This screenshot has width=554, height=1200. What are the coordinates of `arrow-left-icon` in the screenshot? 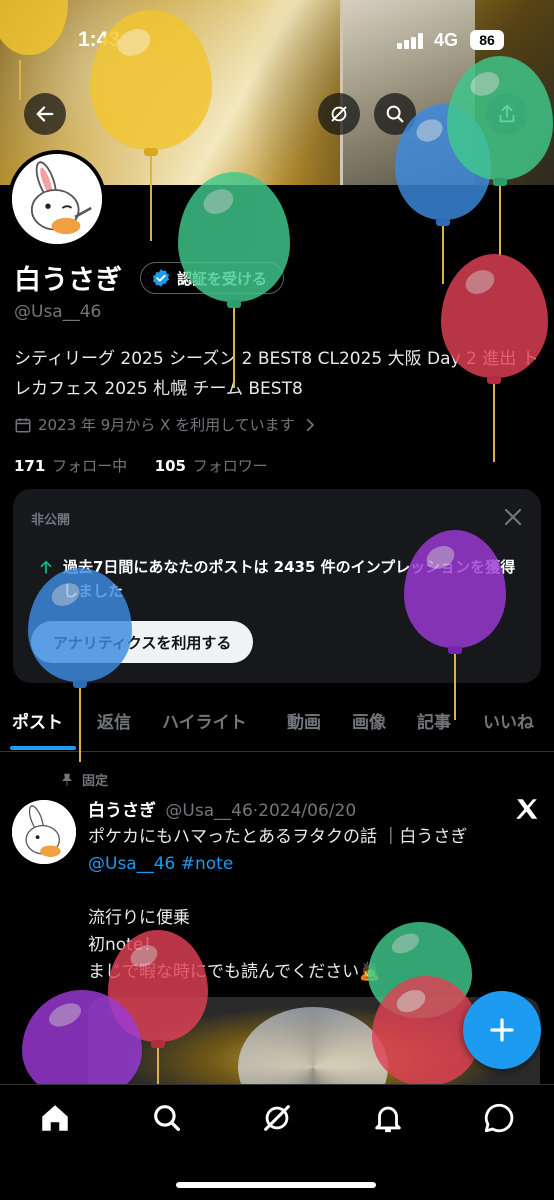 It's located at (45, 114).